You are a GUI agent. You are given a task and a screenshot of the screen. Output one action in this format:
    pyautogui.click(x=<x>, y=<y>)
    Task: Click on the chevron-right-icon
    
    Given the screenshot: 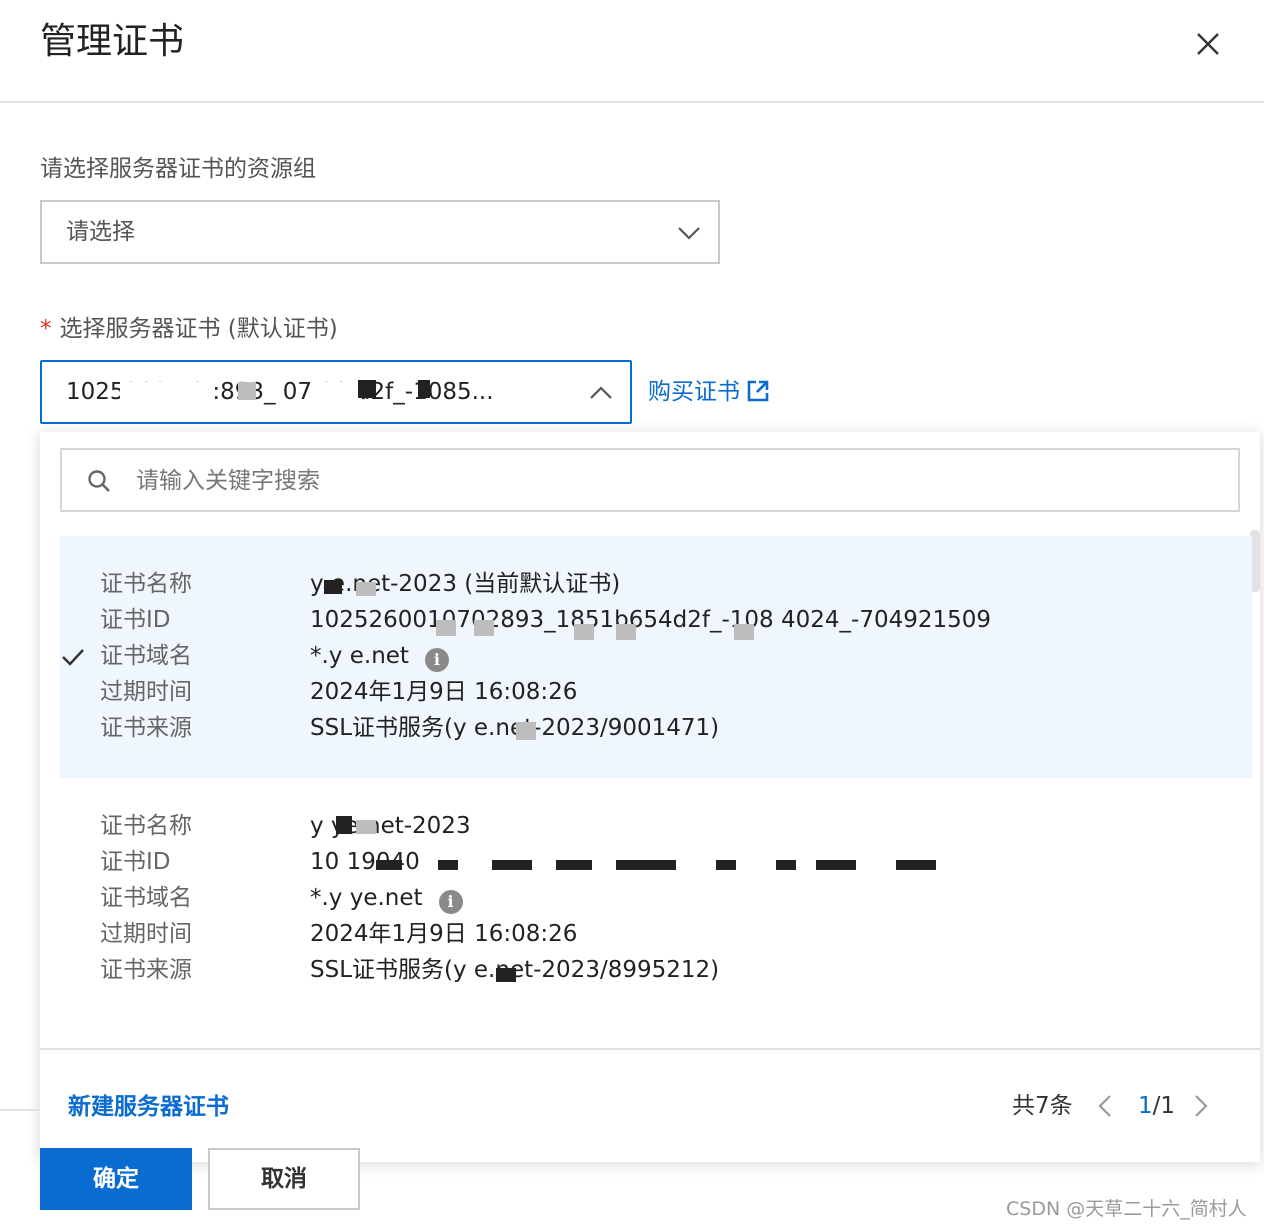 What is the action you would take?
    pyautogui.click(x=1200, y=1106)
    